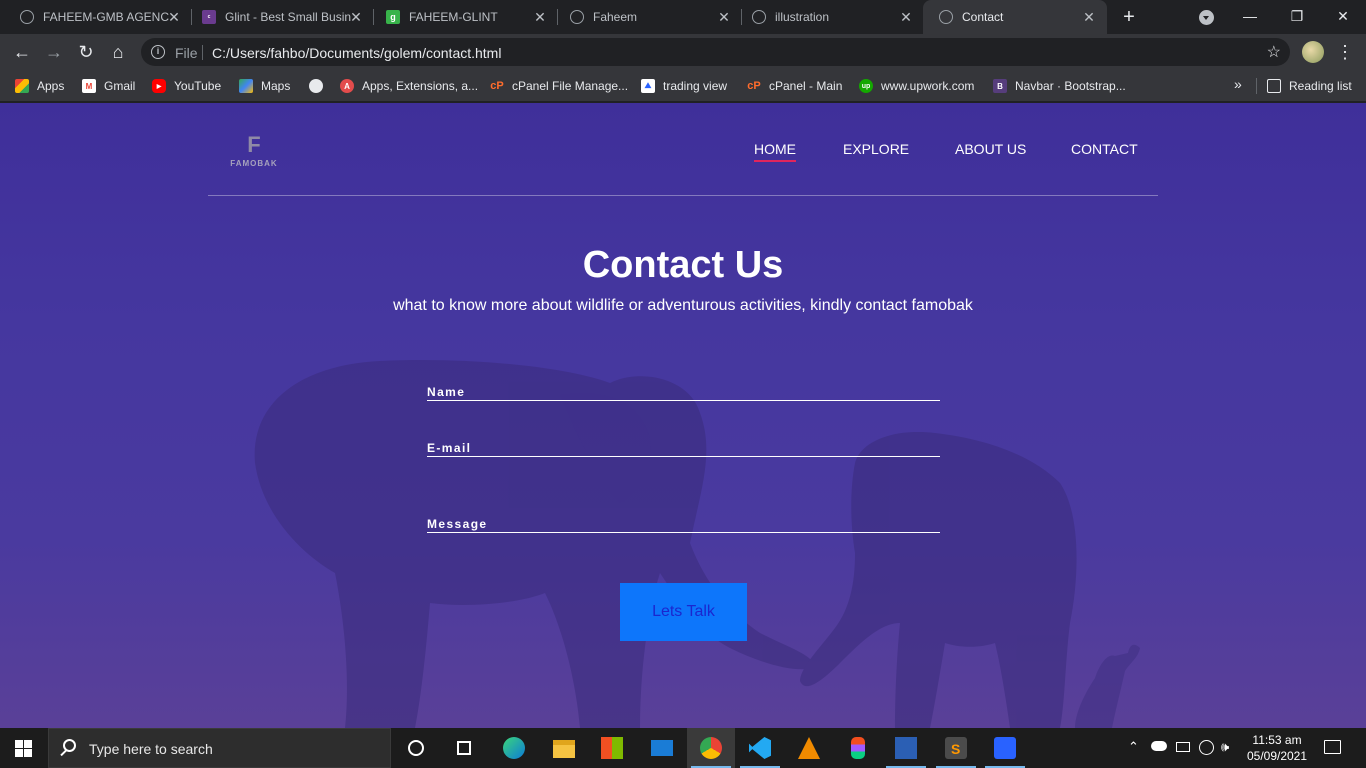  I want to click on show-hidden-icons: ⌃, so click(1133, 747).